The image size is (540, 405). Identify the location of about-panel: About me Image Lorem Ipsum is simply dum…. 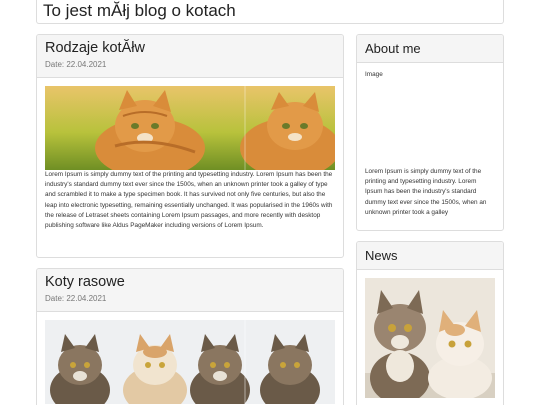
(430, 132).